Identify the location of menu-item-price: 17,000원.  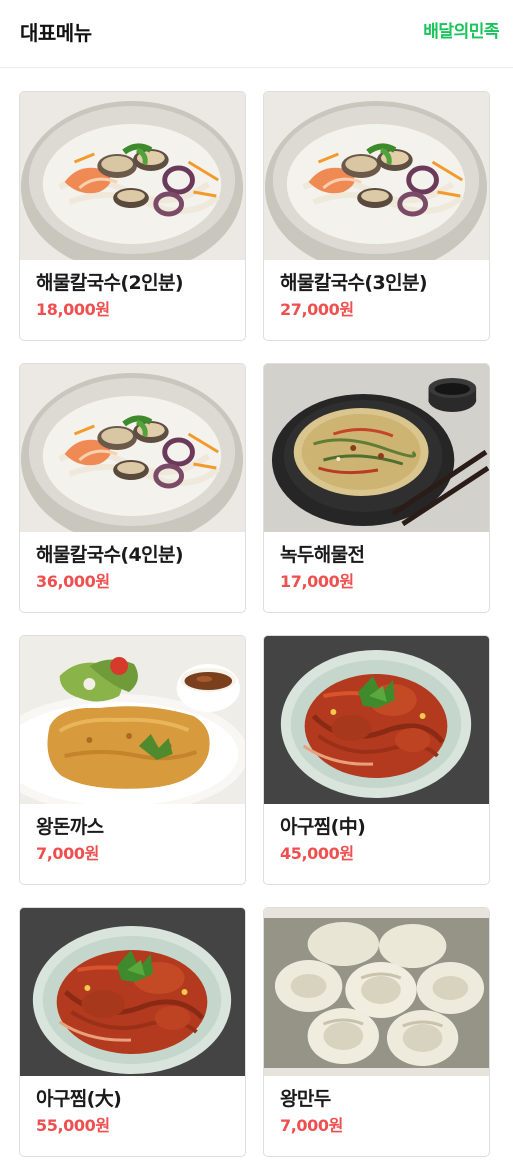
(317, 581).